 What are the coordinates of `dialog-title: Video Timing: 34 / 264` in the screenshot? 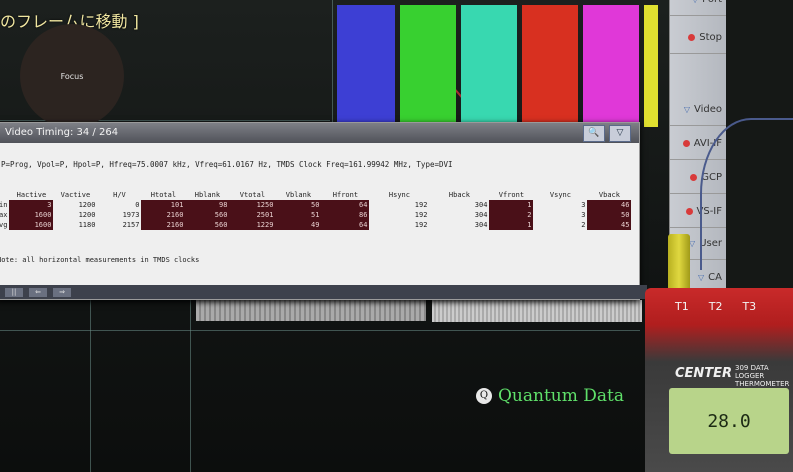 It's located at (62, 132).